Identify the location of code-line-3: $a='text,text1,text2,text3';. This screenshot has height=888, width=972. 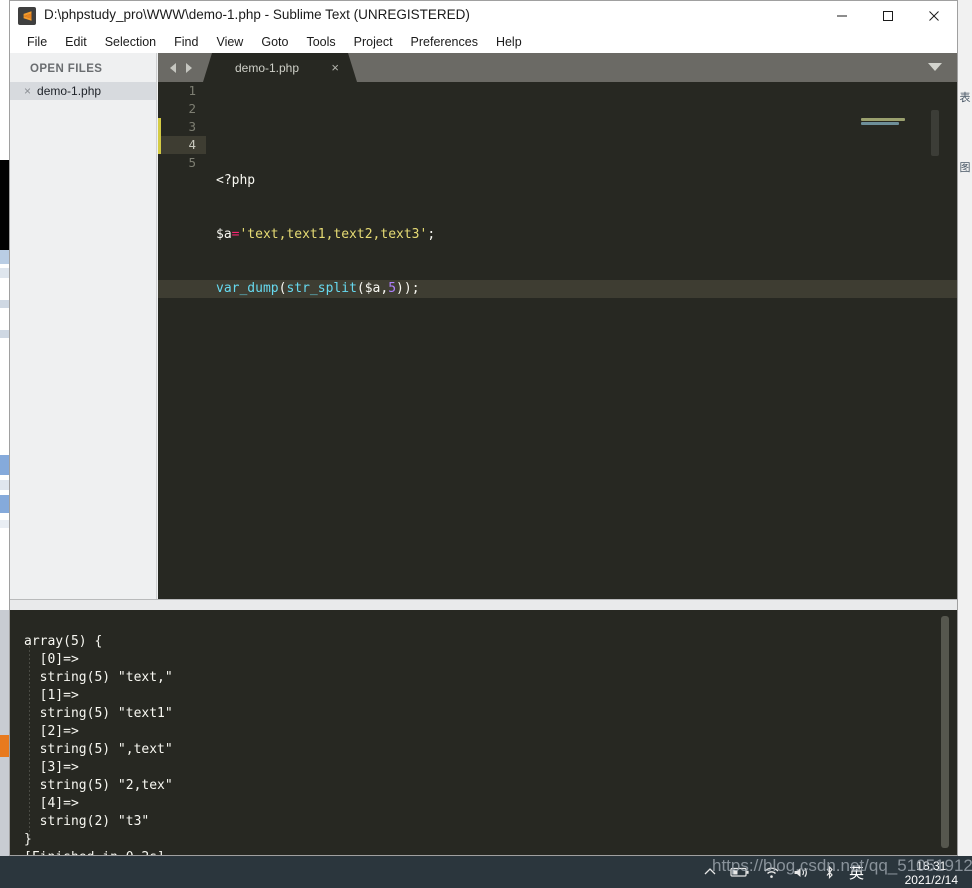
(326, 234).